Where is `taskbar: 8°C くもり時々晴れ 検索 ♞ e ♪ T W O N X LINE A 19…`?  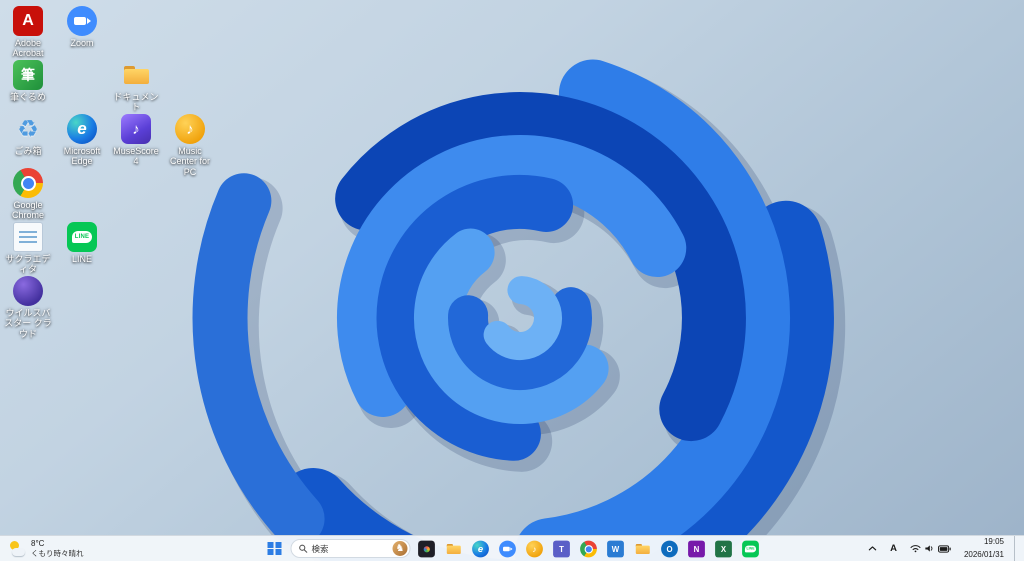 taskbar: 8°C くもり時々晴れ 検索 ♞ e ♪ T W O N X LINE A 19… is located at coordinates (512, 548).